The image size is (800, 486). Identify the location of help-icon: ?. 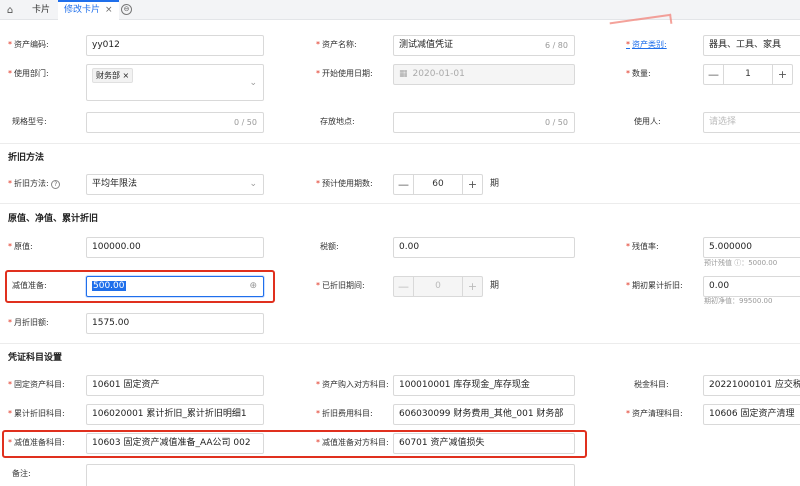
(56, 184).